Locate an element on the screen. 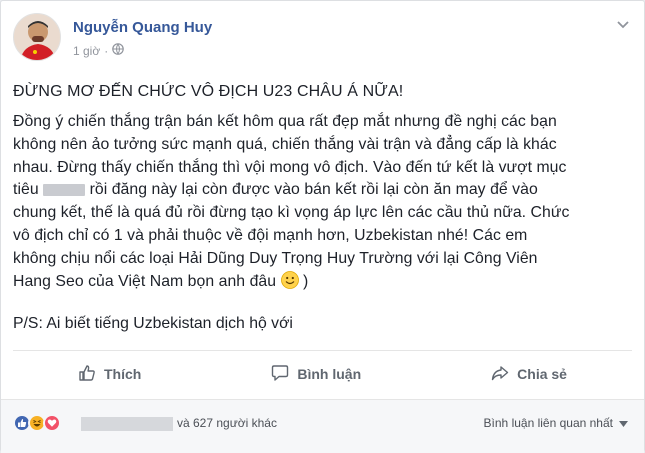  body-text: Hang Seo của Việt Nam bọn anh đâu is located at coordinates (145, 281).